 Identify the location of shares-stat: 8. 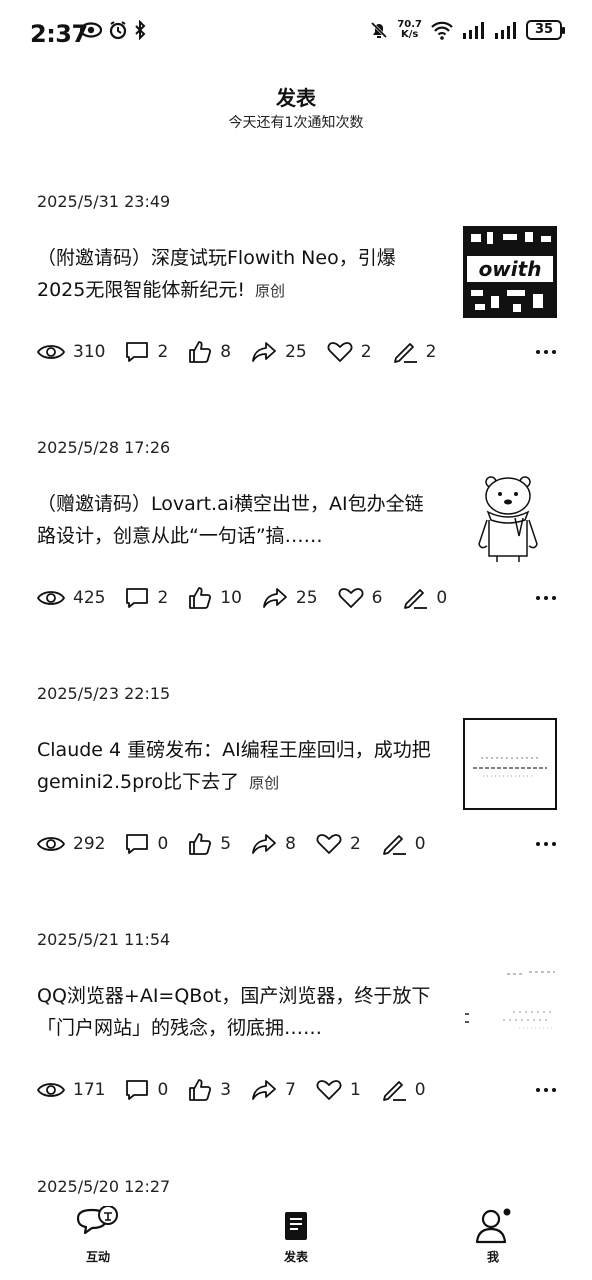
(273, 844).